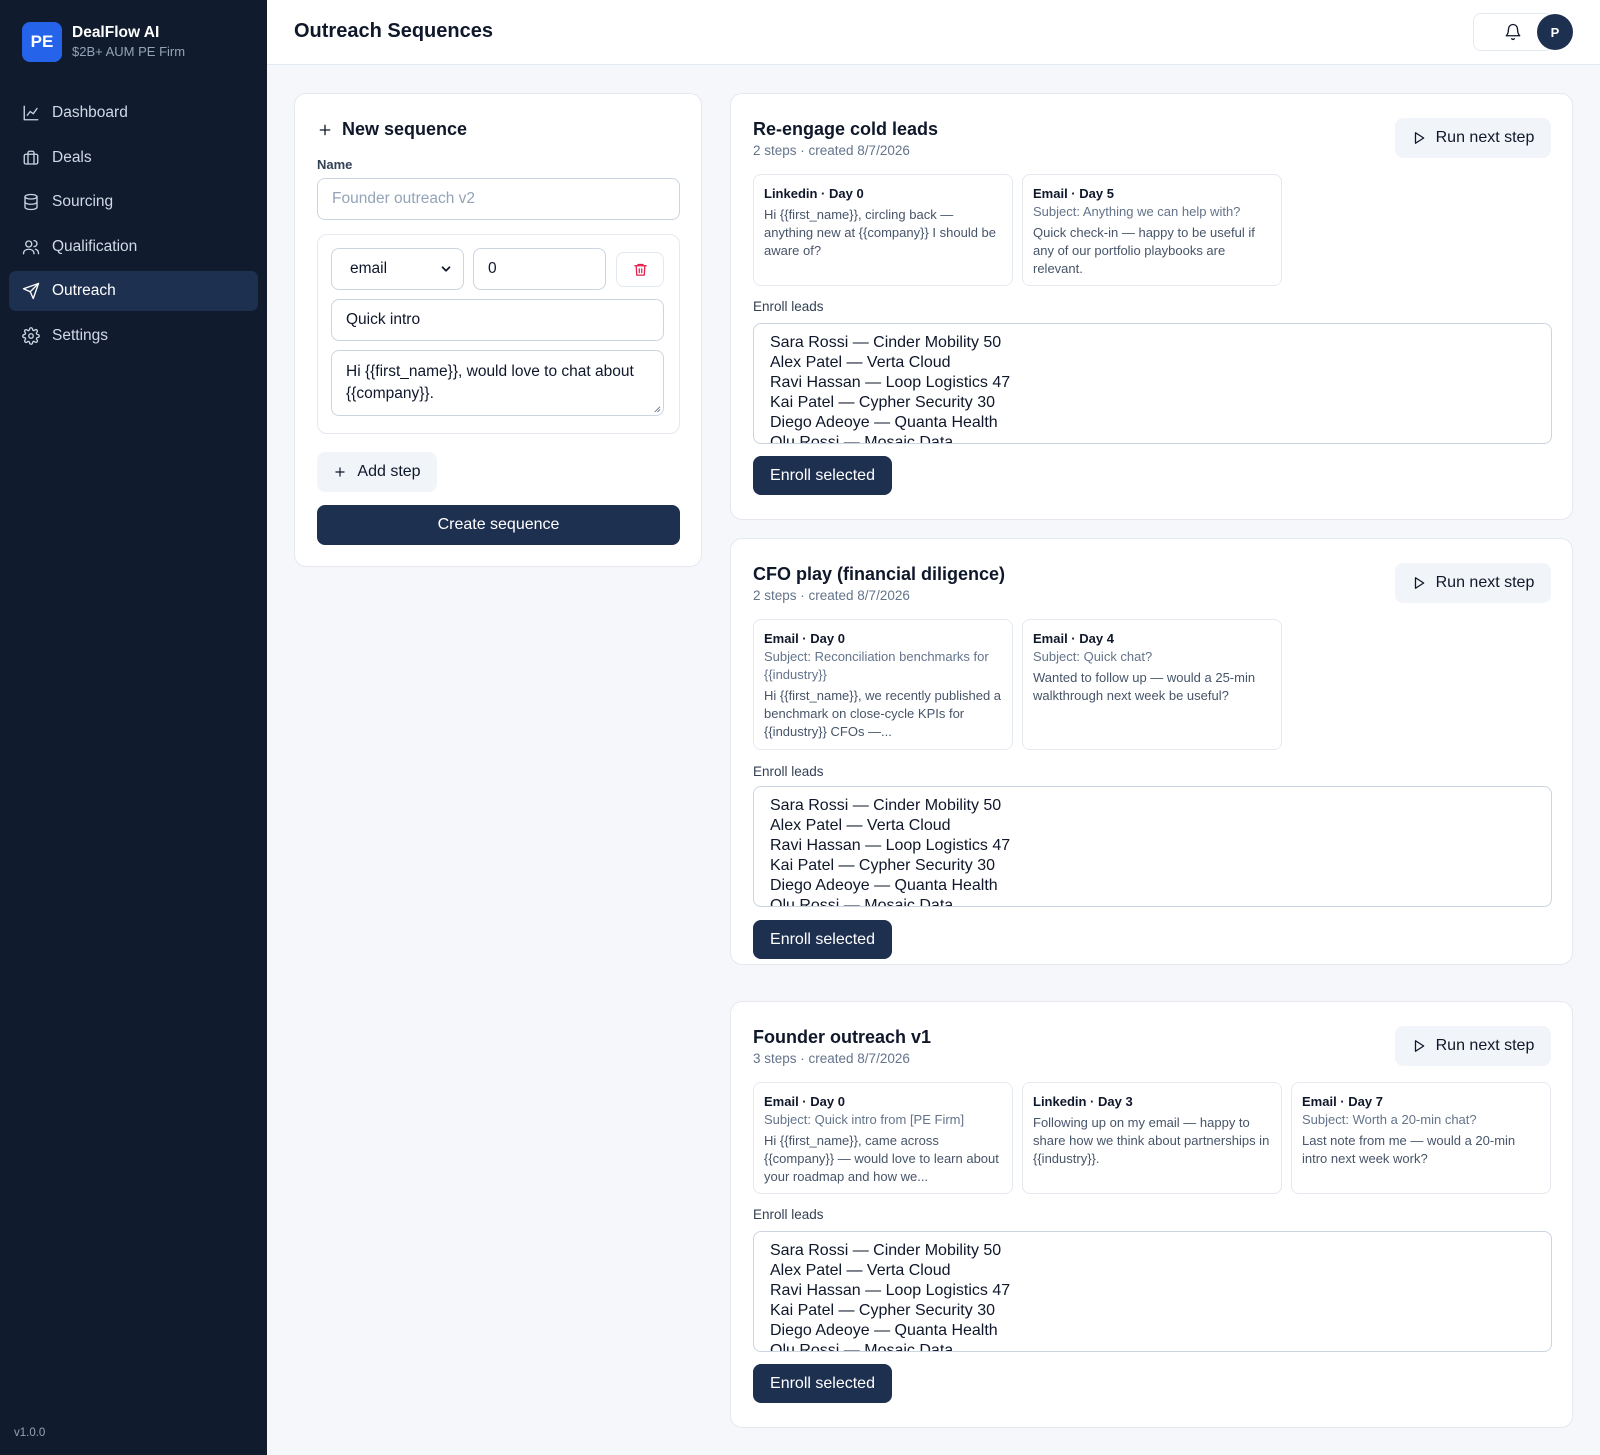  Describe the element at coordinates (84, 290) in the screenshot. I see `sidebar-item-label: Outreach` at that location.